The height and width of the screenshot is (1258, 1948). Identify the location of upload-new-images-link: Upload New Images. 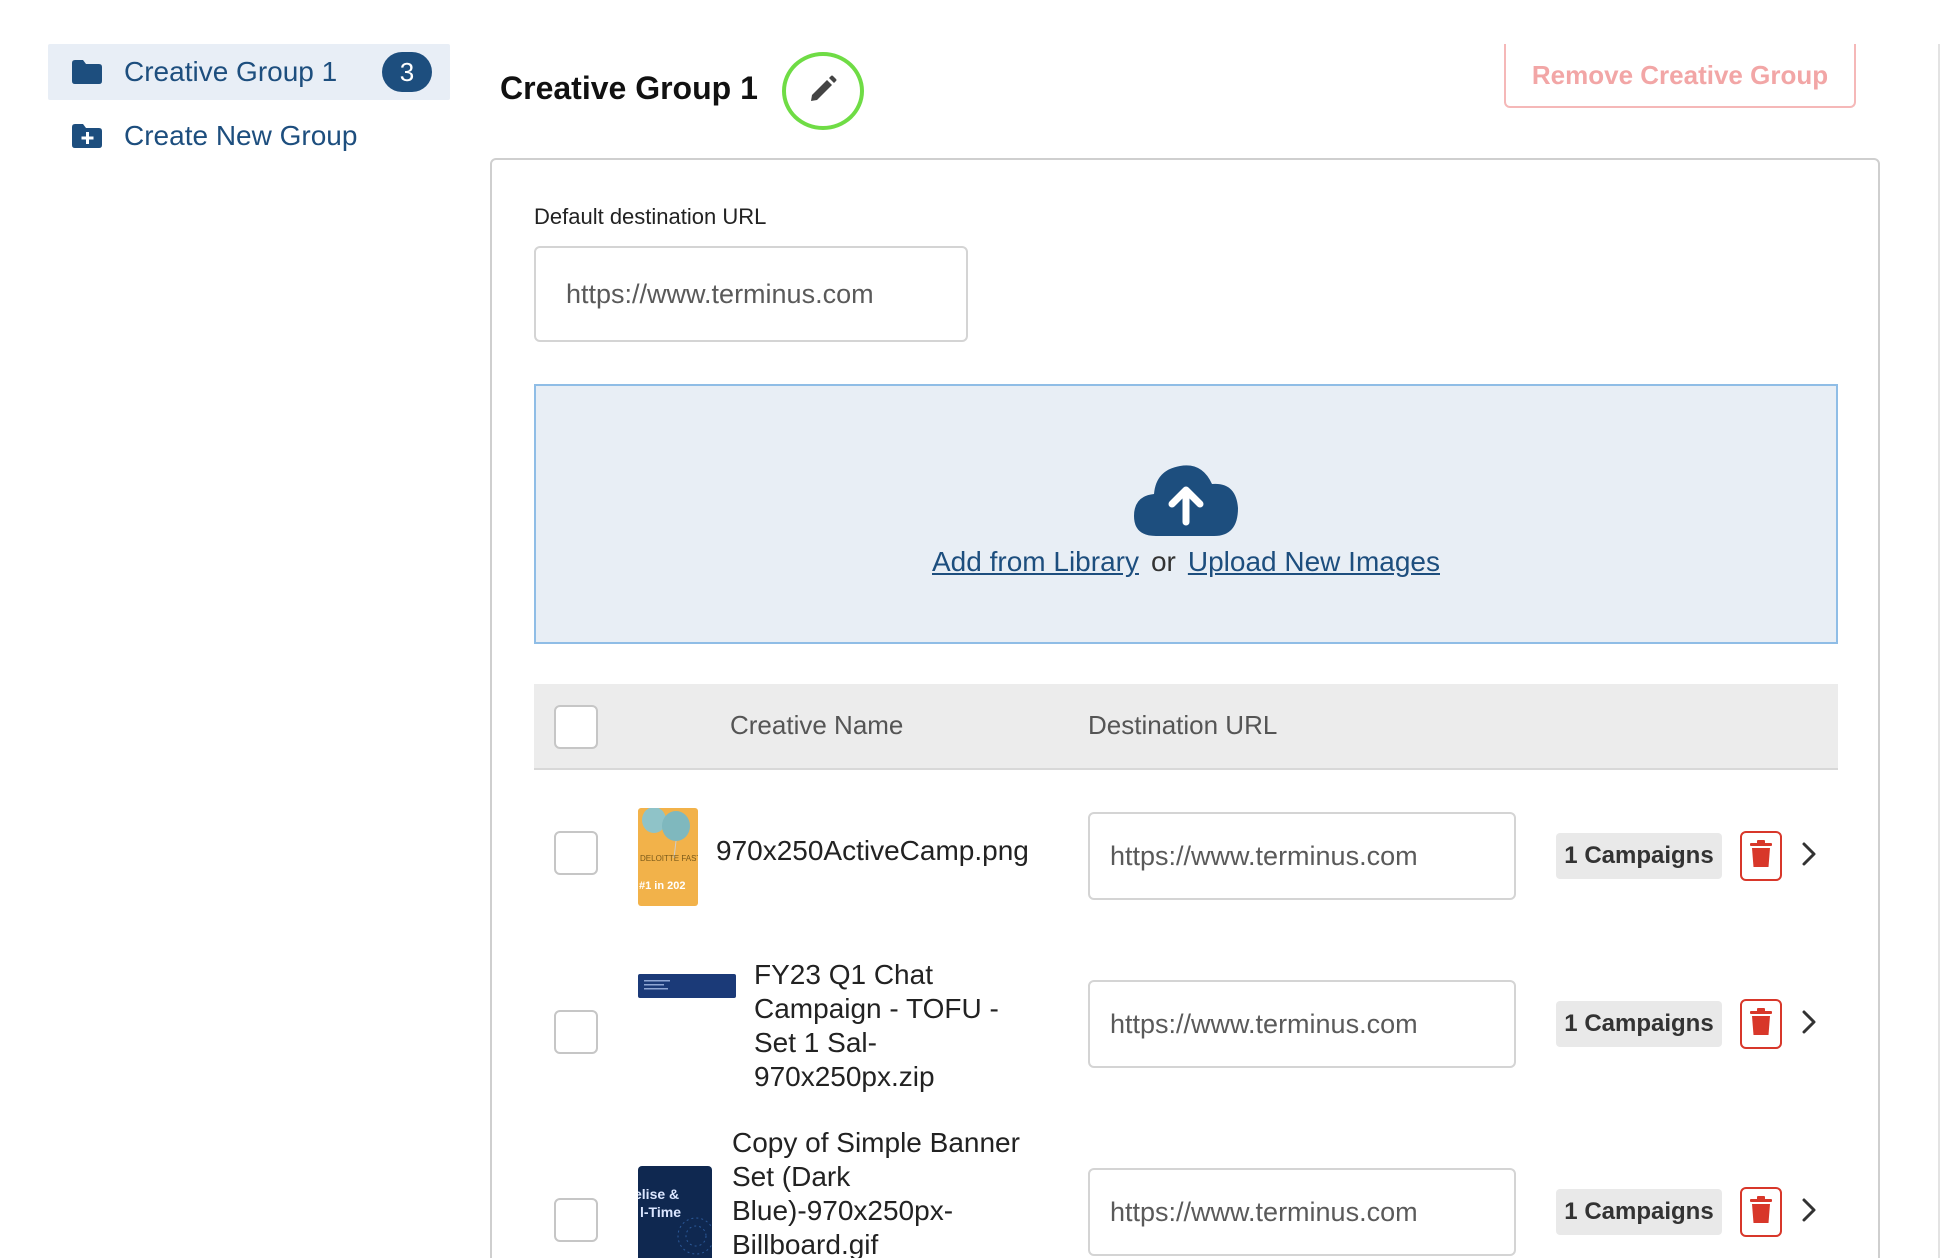
(1314, 562).